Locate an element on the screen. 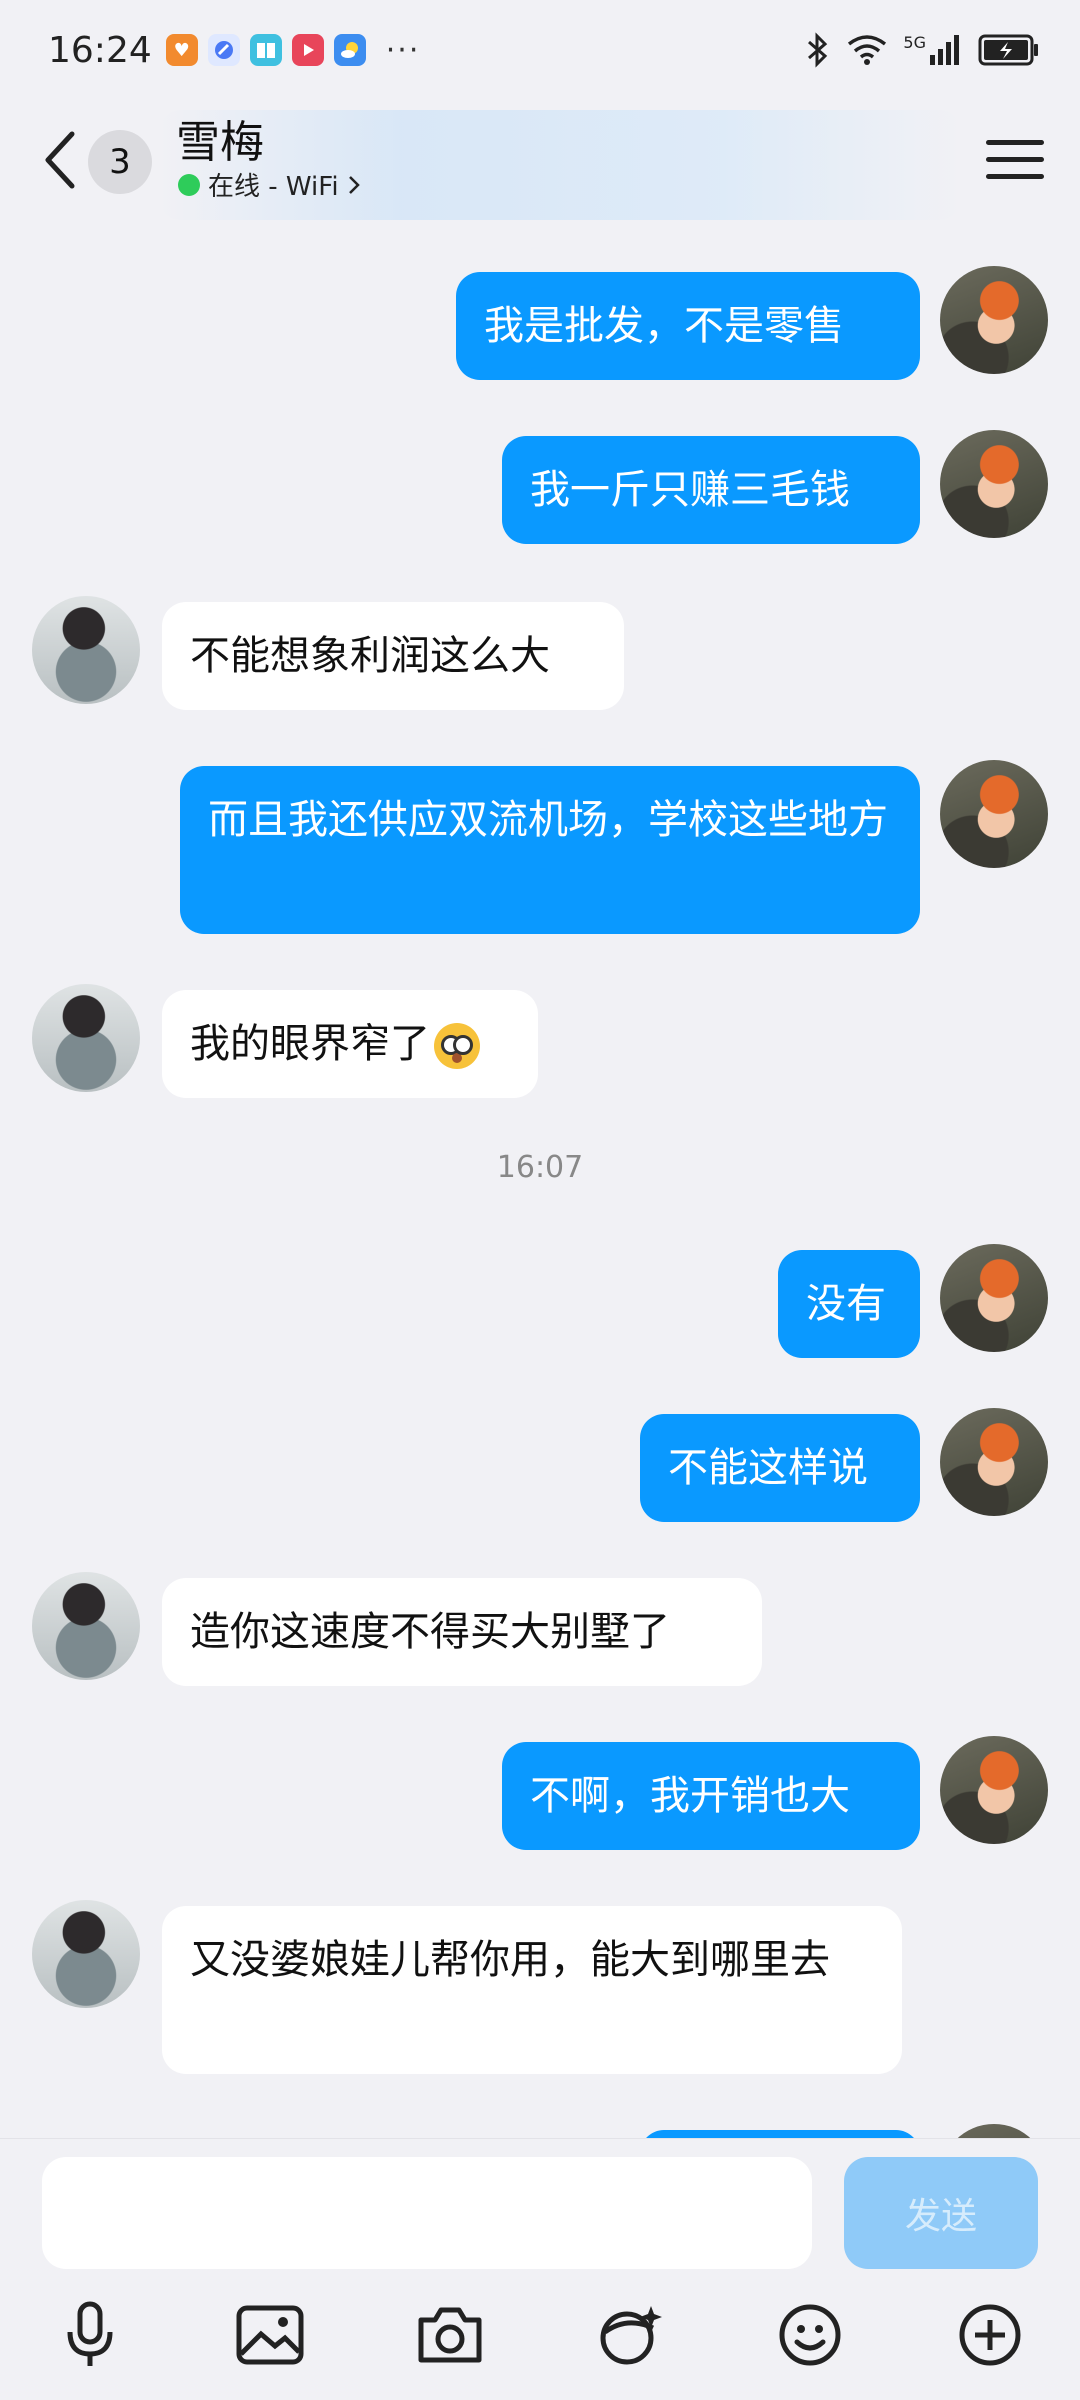 This screenshot has width=1080, height=2400. unread-count-badge: 3 is located at coordinates (120, 162).